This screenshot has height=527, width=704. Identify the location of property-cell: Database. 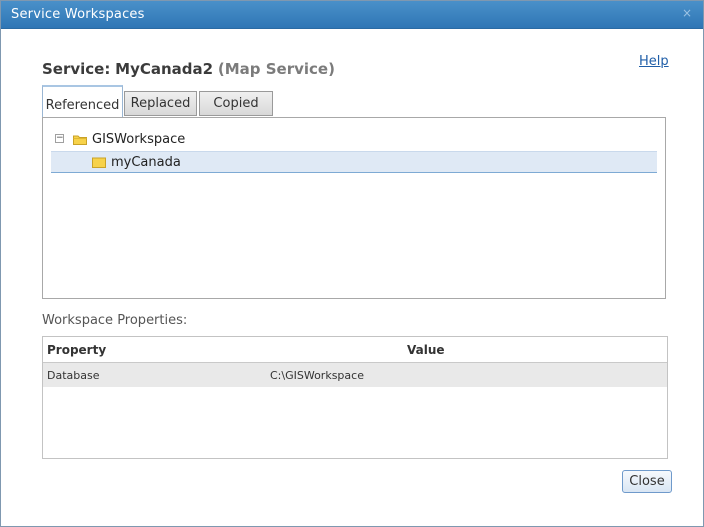
(73, 375).